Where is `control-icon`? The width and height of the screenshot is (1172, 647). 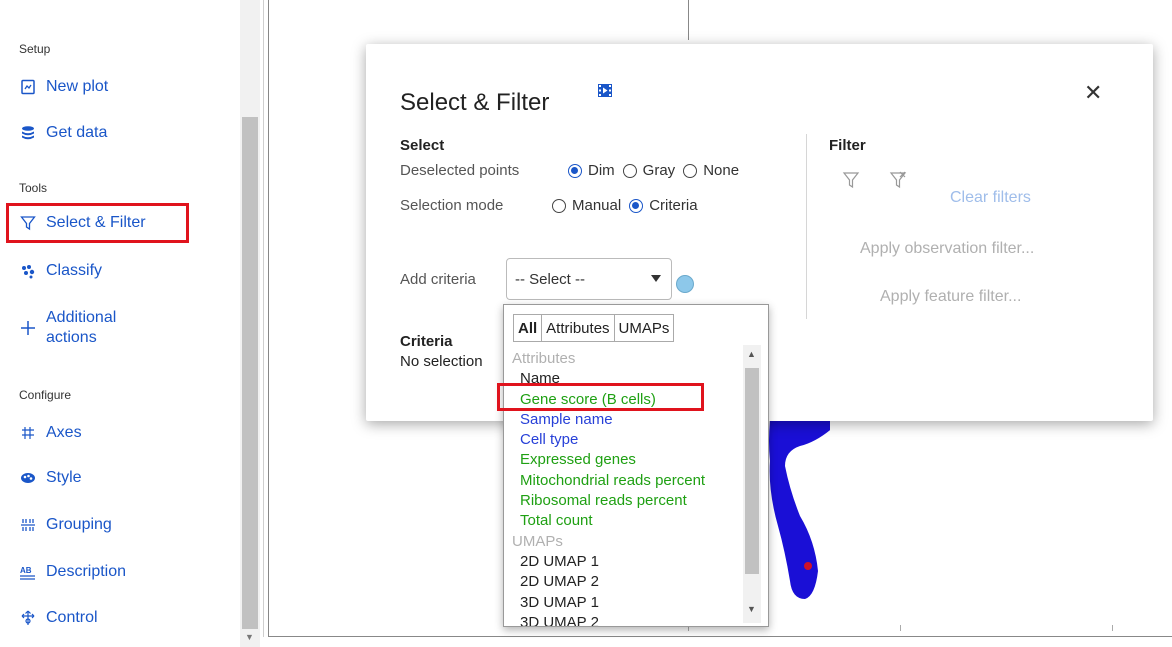
control-icon is located at coordinates (28, 618).